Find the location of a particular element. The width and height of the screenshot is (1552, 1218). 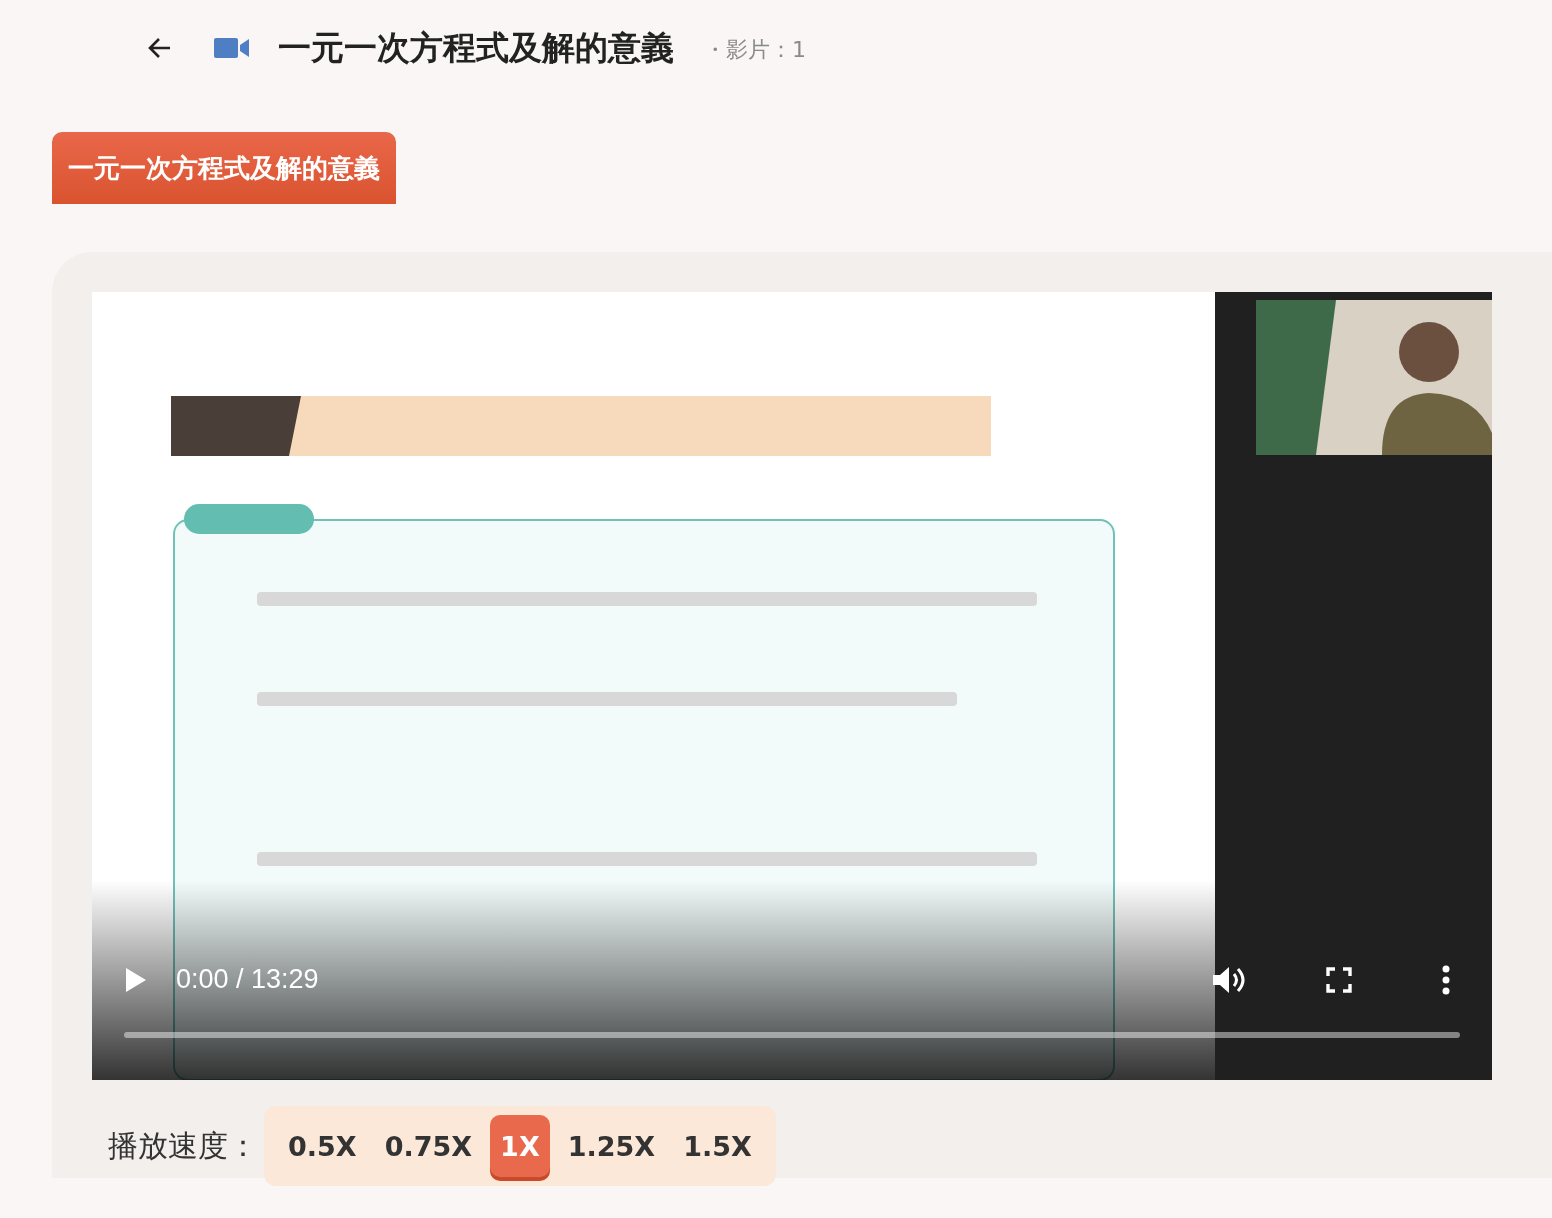

video-camera-icon is located at coordinates (232, 48).